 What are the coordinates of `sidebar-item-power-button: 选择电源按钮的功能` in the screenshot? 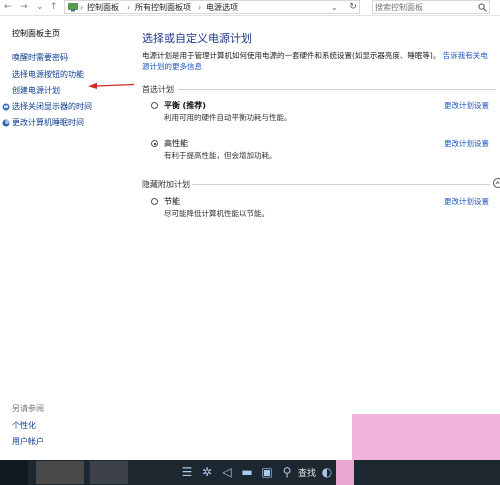 It's located at (48, 74).